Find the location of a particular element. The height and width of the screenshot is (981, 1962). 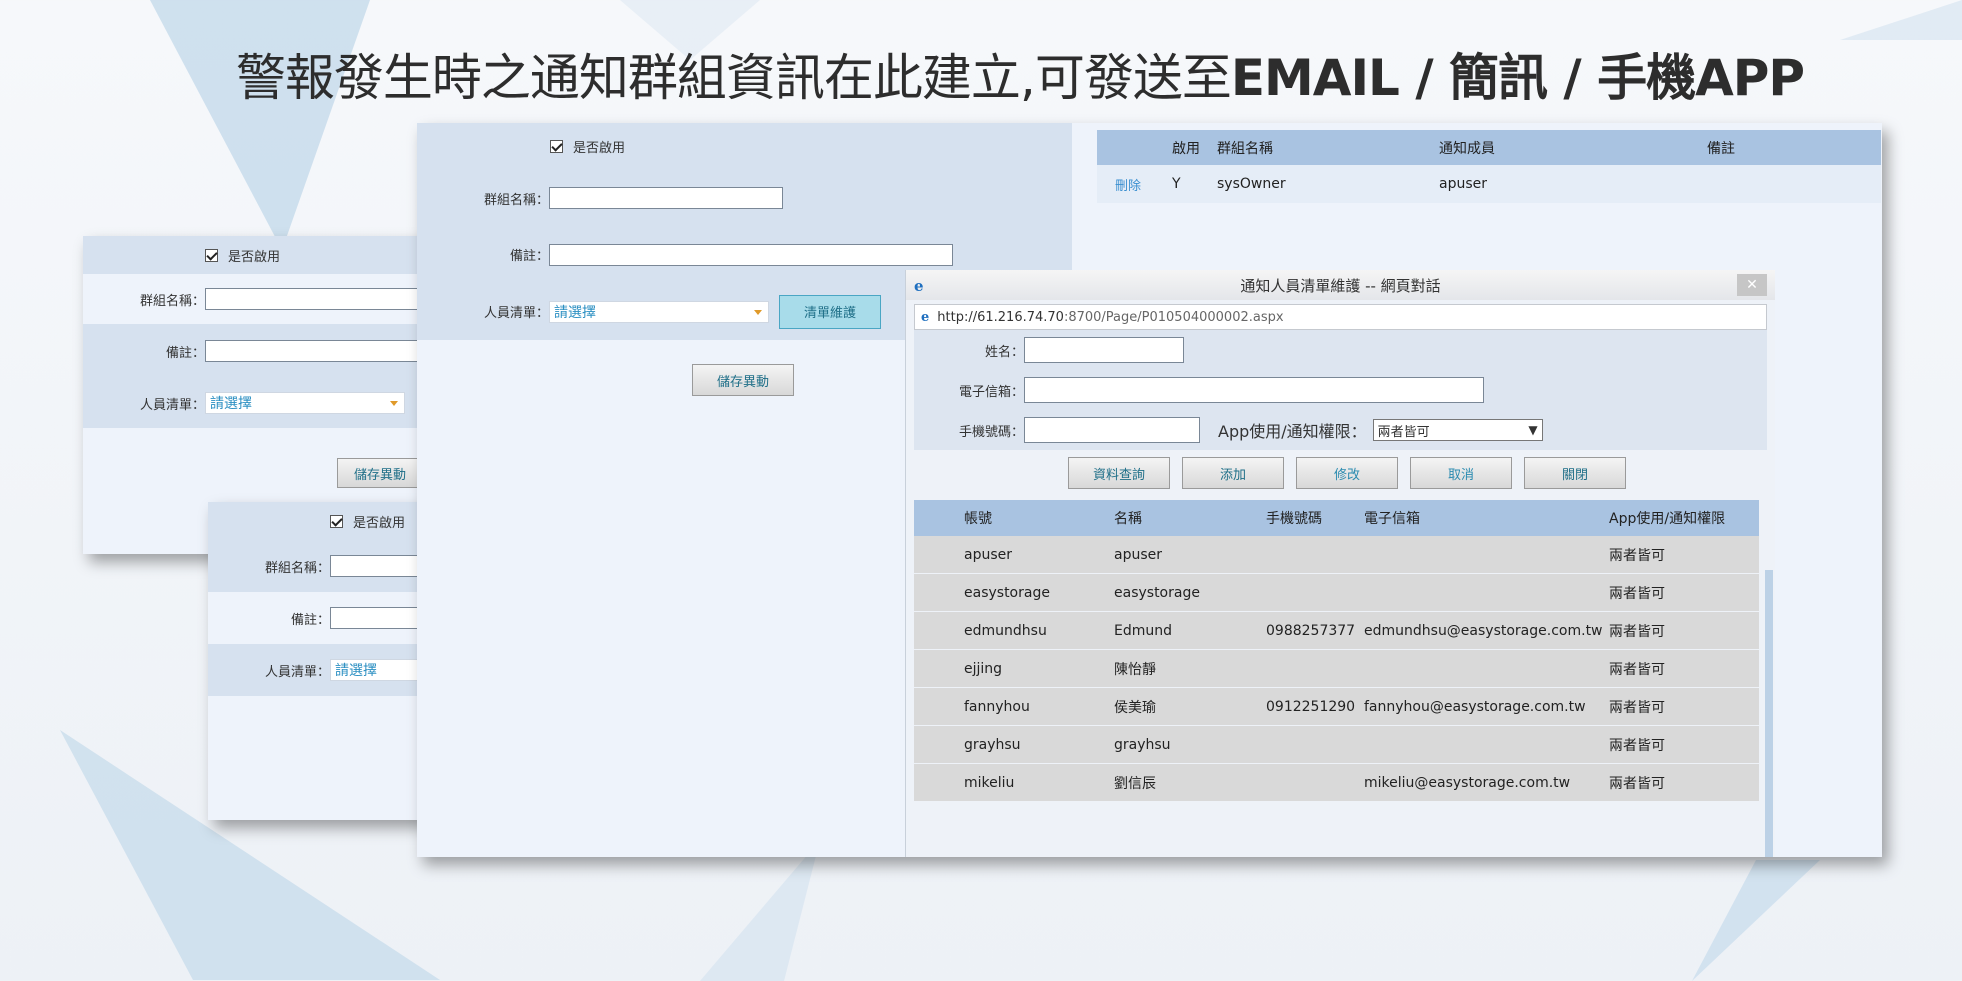

add-button: 添加 is located at coordinates (1233, 473).